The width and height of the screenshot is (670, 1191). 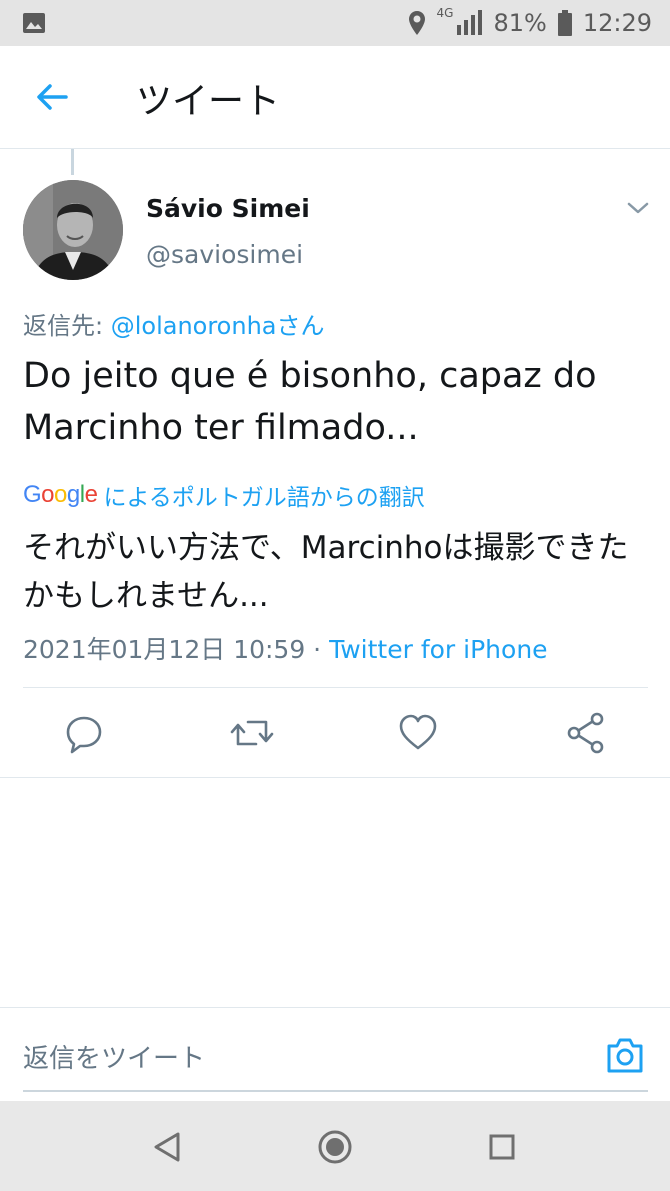 I want to click on source-link: Twitter for iPhone, so click(x=438, y=649).